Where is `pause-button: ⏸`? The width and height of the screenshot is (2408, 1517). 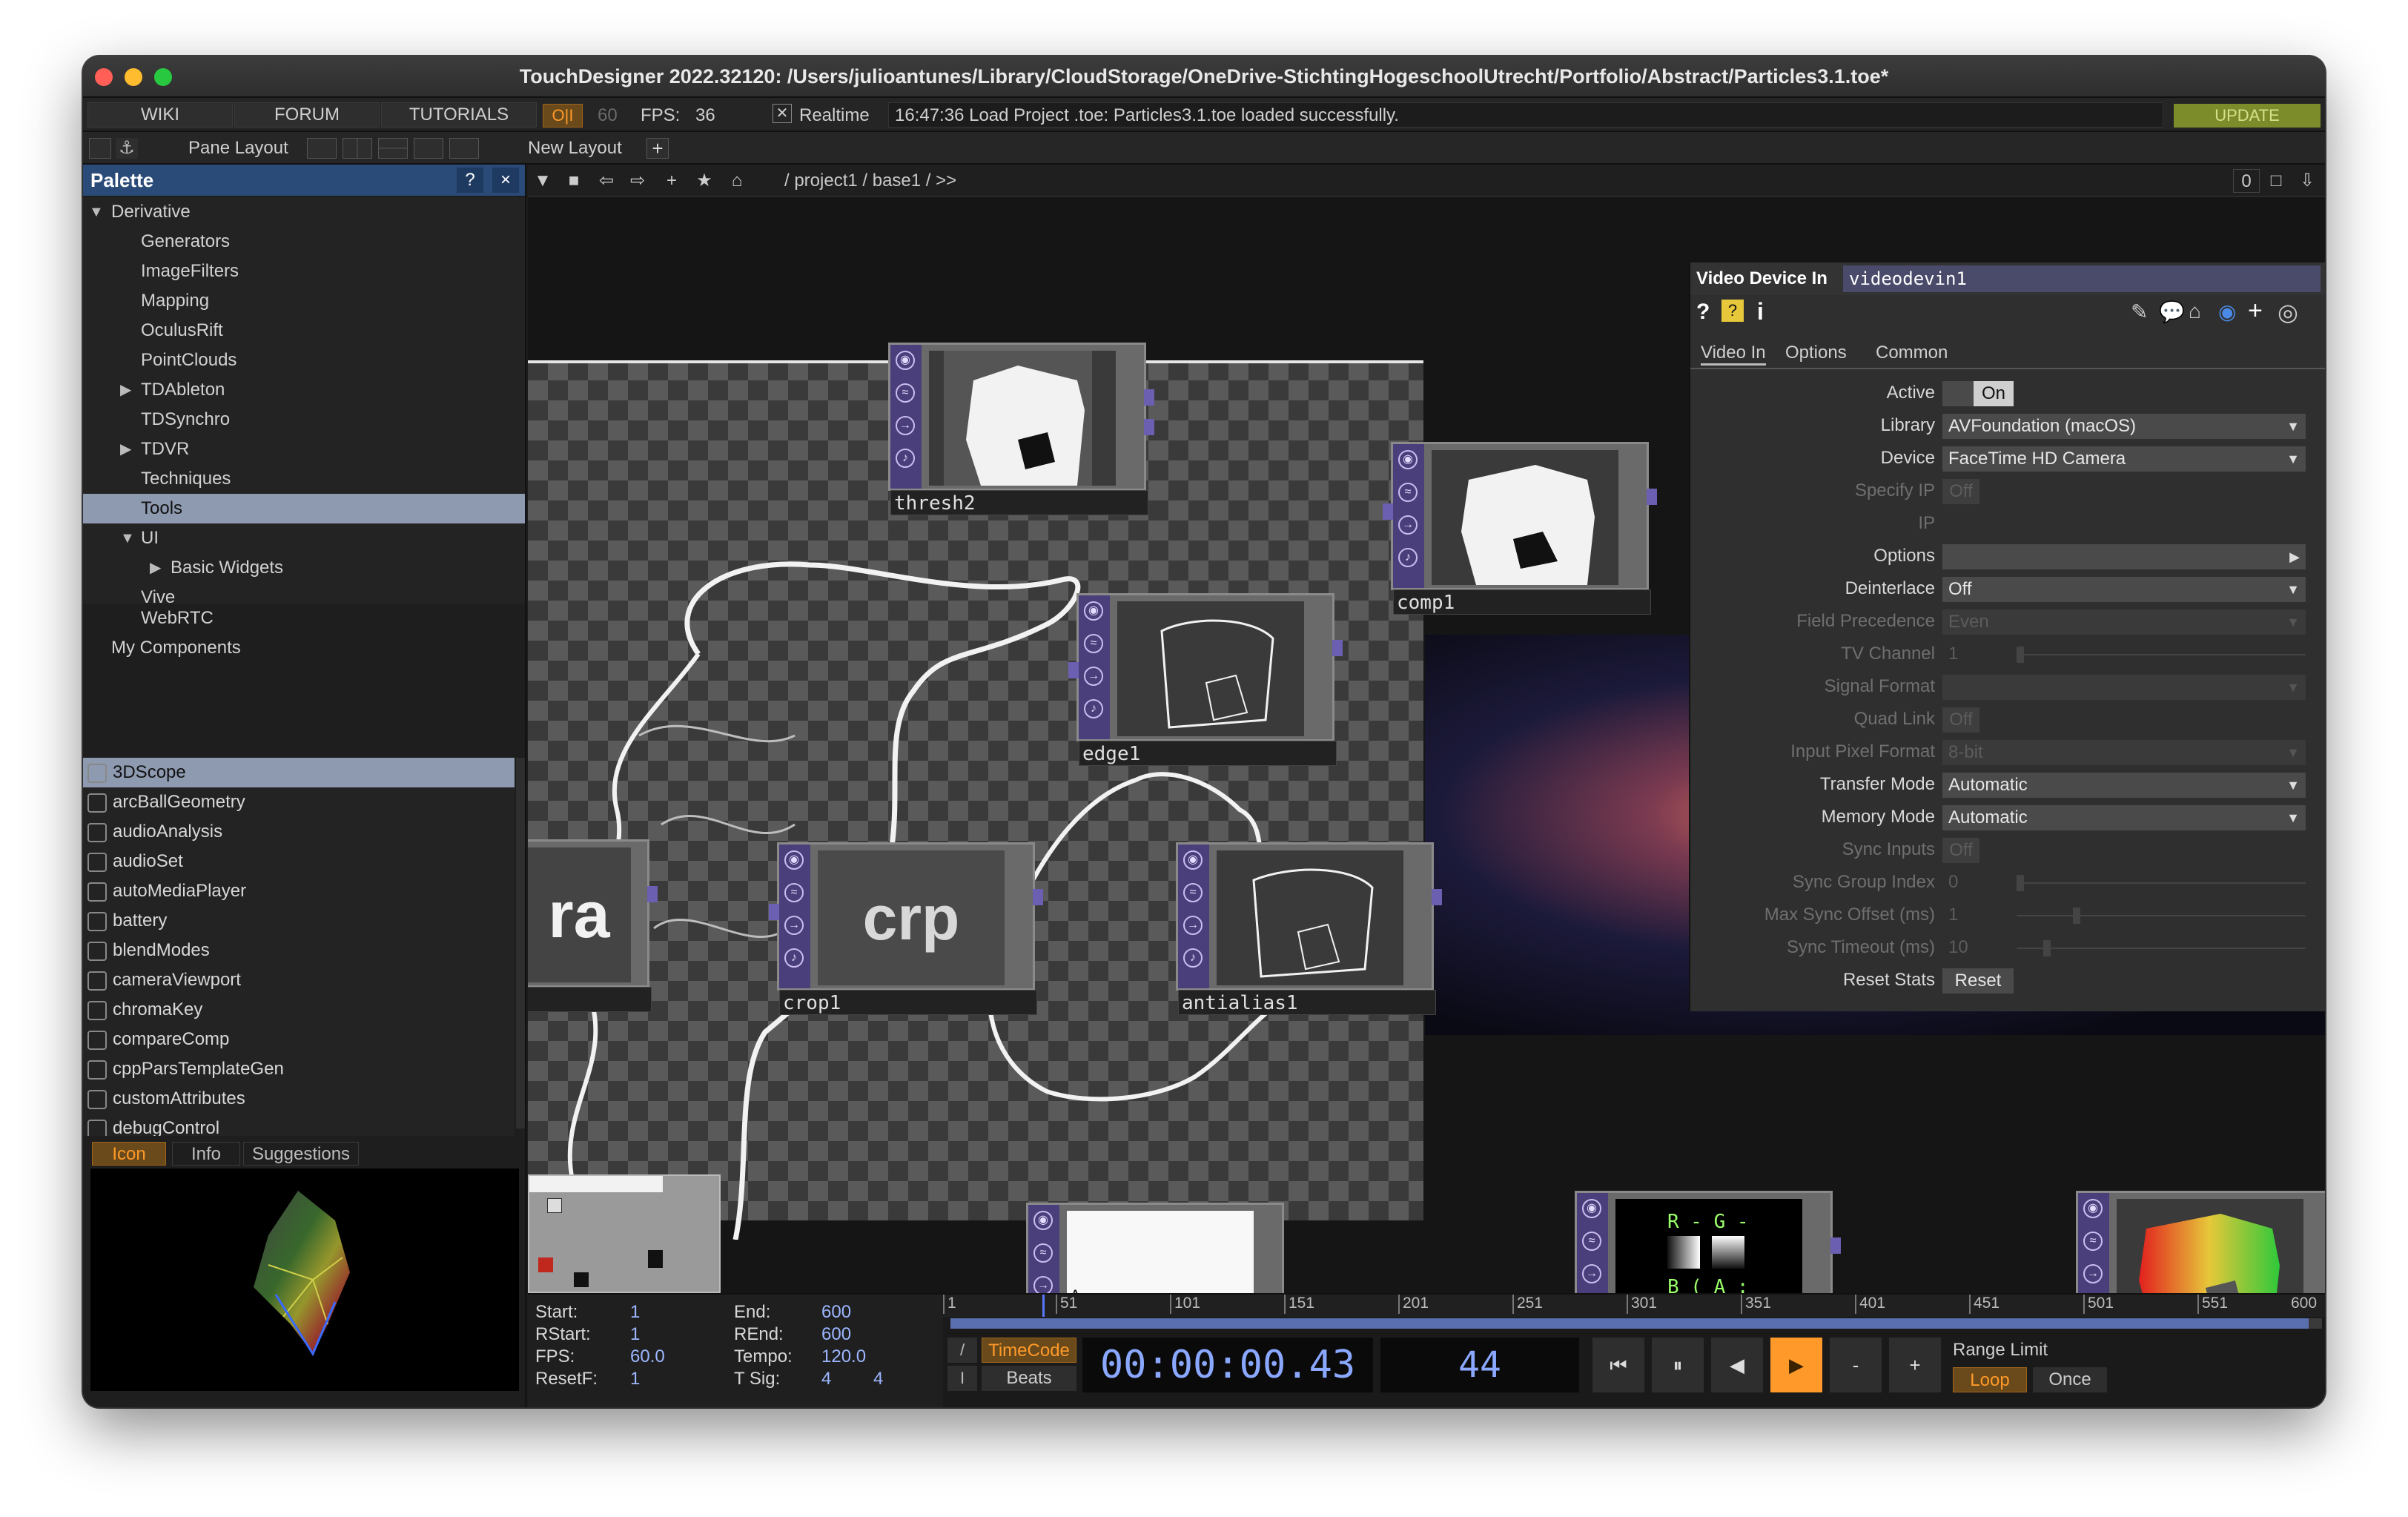
pause-button: ⏸ is located at coordinates (1678, 1365).